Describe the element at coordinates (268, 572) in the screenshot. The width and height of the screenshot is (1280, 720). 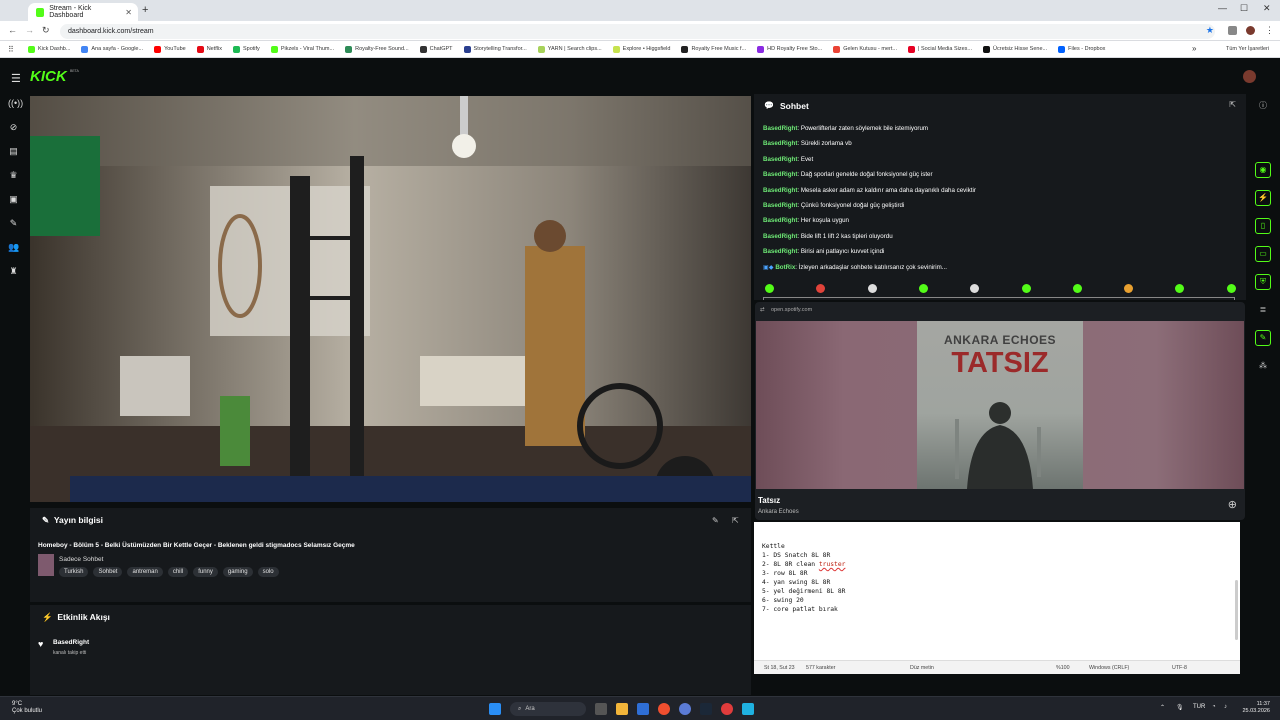
I see `stream-tag: solo` at that location.